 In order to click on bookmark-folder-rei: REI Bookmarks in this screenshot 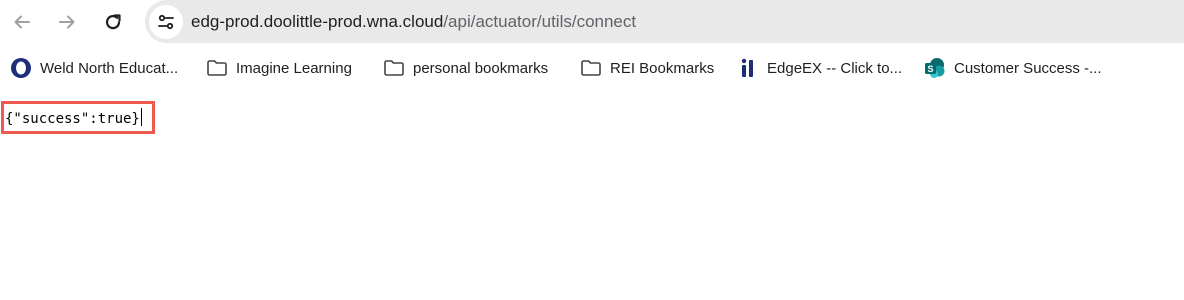, I will do `click(647, 68)`.